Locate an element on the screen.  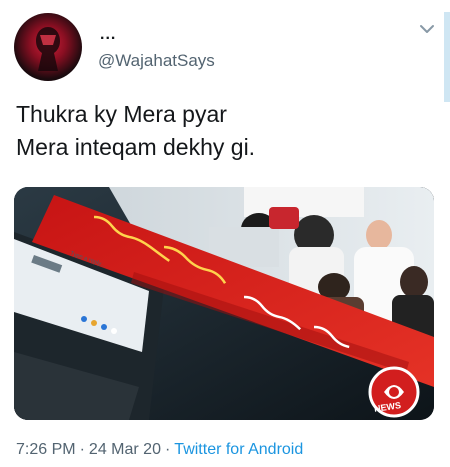
user-handle: @WajahatSays is located at coordinates (156, 61).